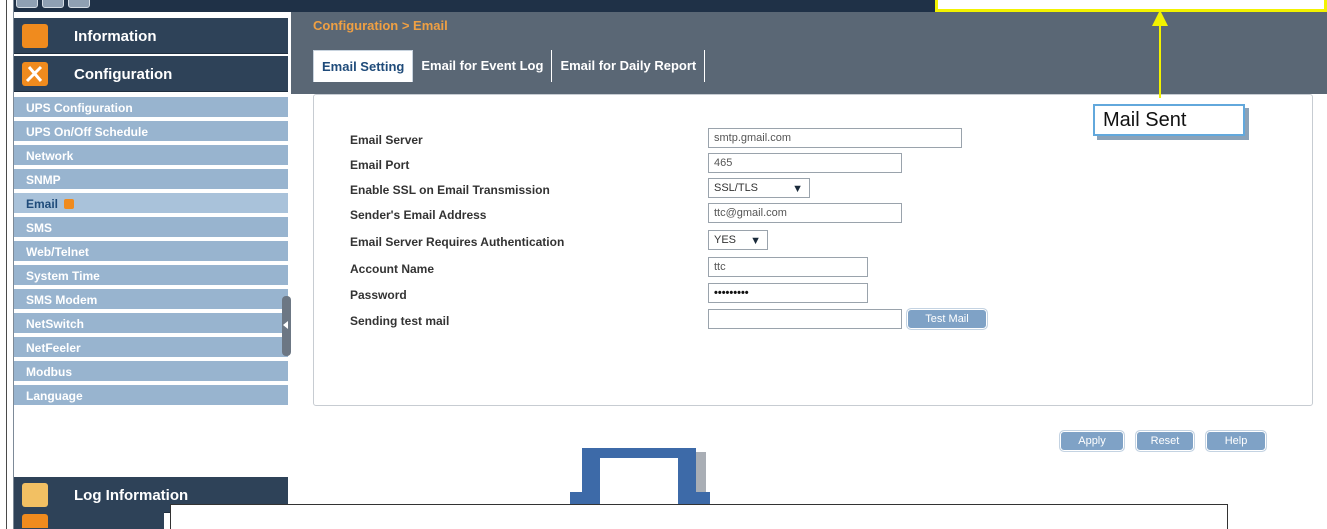 This screenshot has width=1327, height=529. What do you see at coordinates (363, 66) in the screenshot?
I see `tab-email-setting: Email Setting` at bounding box center [363, 66].